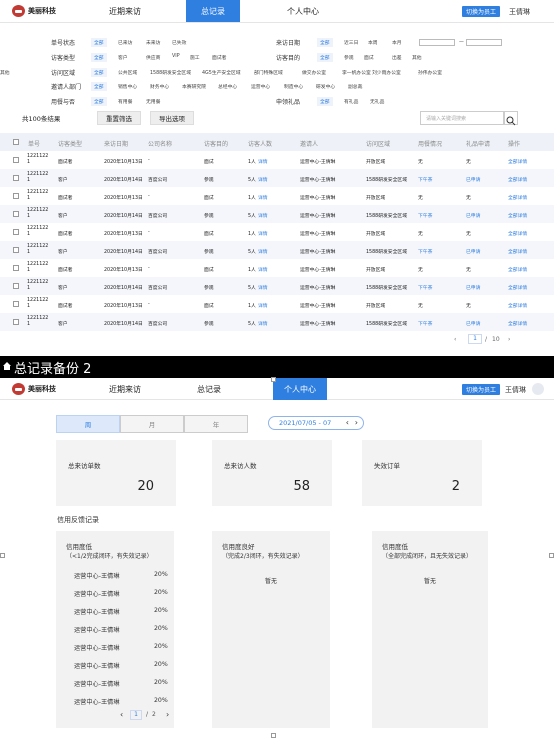 This screenshot has height=740, width=554. Describe the element at coordinates (153, 42) in the screenshot. I see `filter-option: 未来访` at that location.